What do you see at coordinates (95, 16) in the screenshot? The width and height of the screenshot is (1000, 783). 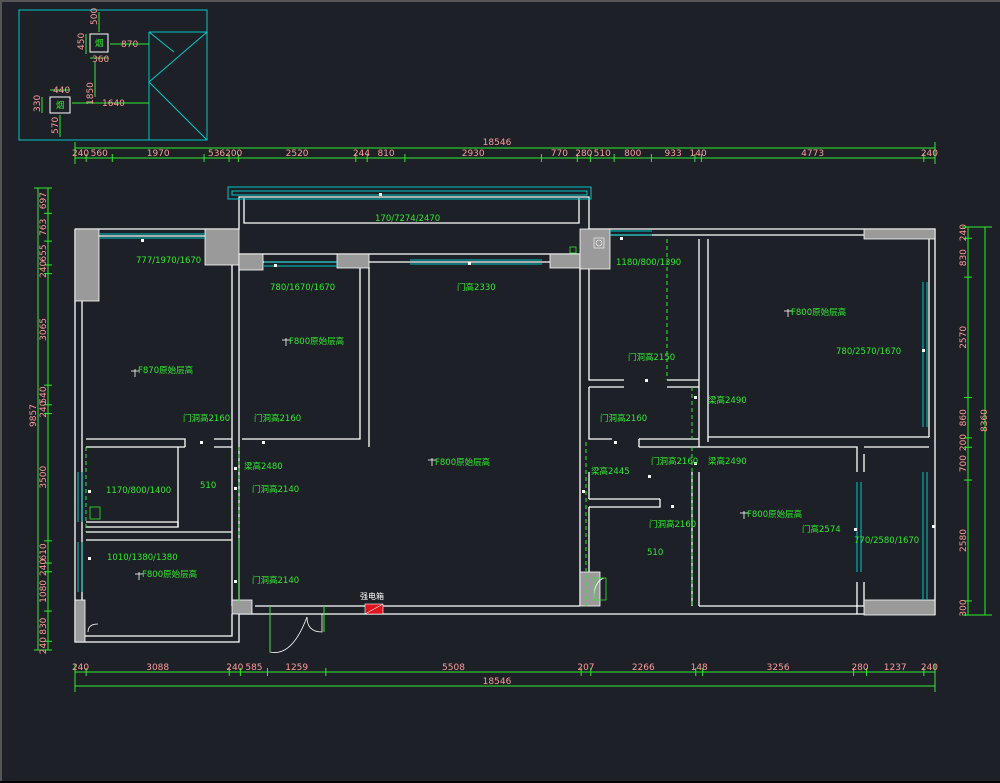 I see `inset-dim-0: 500` at bounding box center [95, 16].